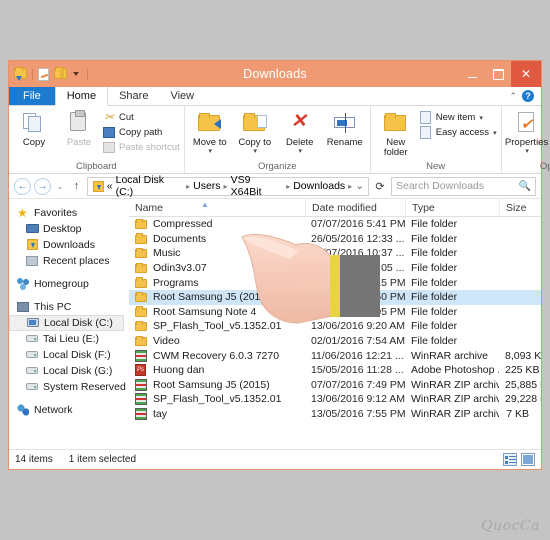 This screenshot has width=550, height=540. Describe the element at coordinates (522, 370) in the screenshot. I see `file-size-cell: 225 KB` at that location.